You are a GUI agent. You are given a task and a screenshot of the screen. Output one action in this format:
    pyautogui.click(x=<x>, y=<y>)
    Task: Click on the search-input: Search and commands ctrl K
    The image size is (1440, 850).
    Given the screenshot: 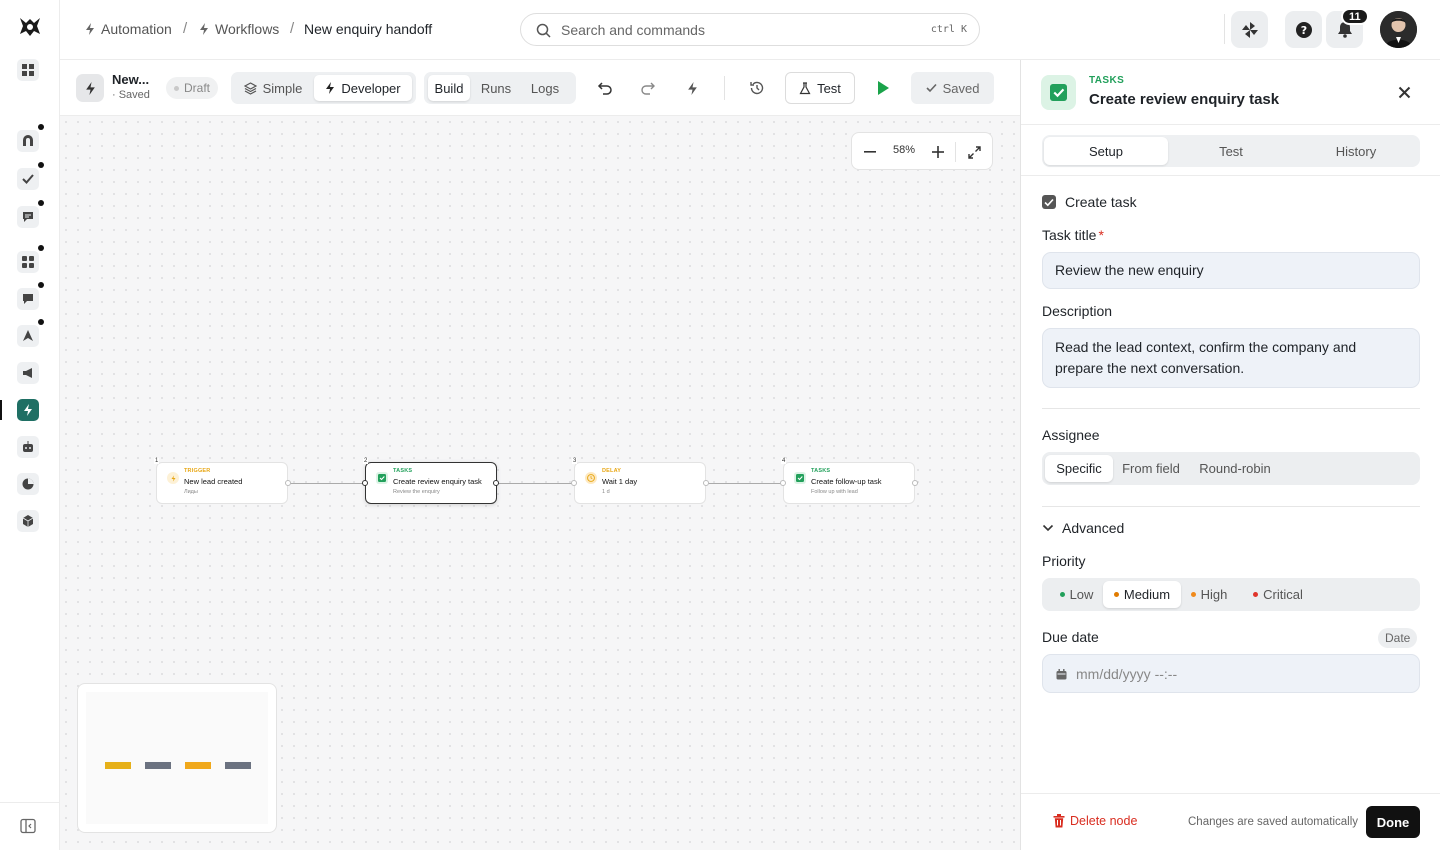 What is the action you would take?
    pyautogui.click(x=750, y=29)
    